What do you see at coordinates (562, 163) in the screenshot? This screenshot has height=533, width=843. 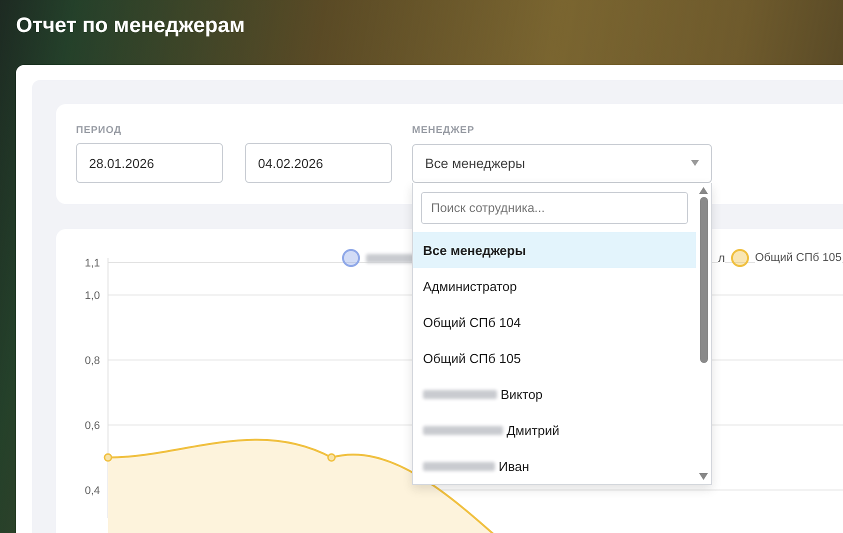 I see `manager-select: Все менеджеры` at bounding box center [562, 163].